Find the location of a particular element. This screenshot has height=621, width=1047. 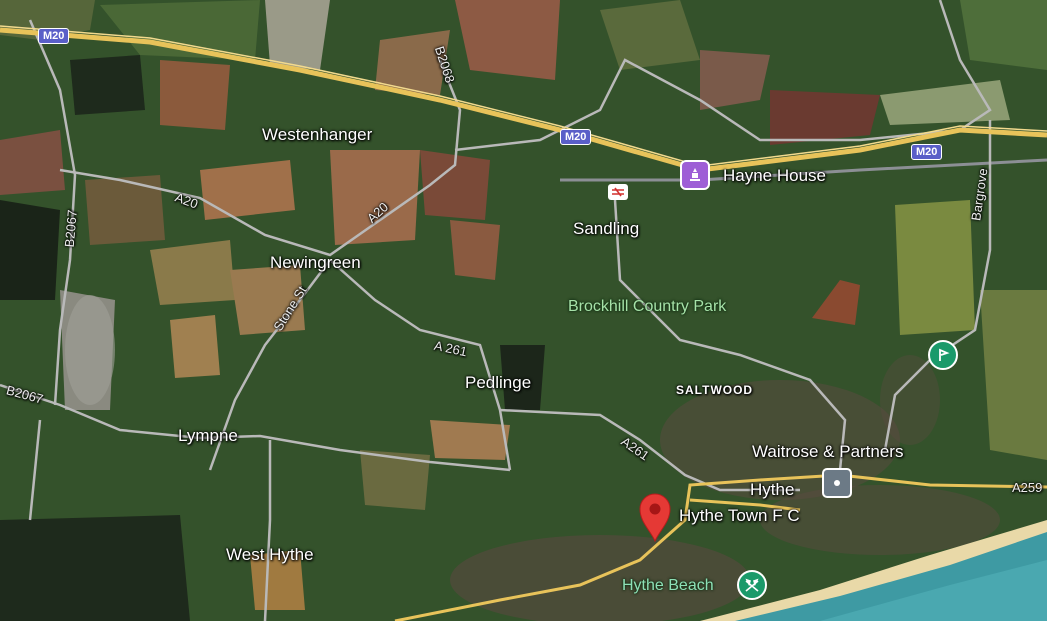

golf-icon is located at coordinates (943, 355).